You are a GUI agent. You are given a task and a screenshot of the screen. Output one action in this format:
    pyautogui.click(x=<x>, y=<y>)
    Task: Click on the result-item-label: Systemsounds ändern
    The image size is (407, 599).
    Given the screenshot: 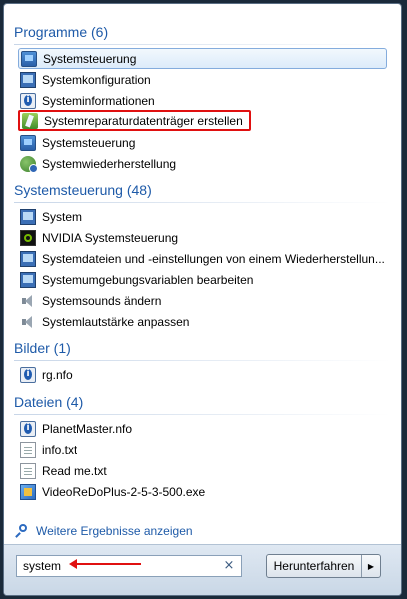 What is the action you would take?
    pyautogui.click(x=102, y=300)
    